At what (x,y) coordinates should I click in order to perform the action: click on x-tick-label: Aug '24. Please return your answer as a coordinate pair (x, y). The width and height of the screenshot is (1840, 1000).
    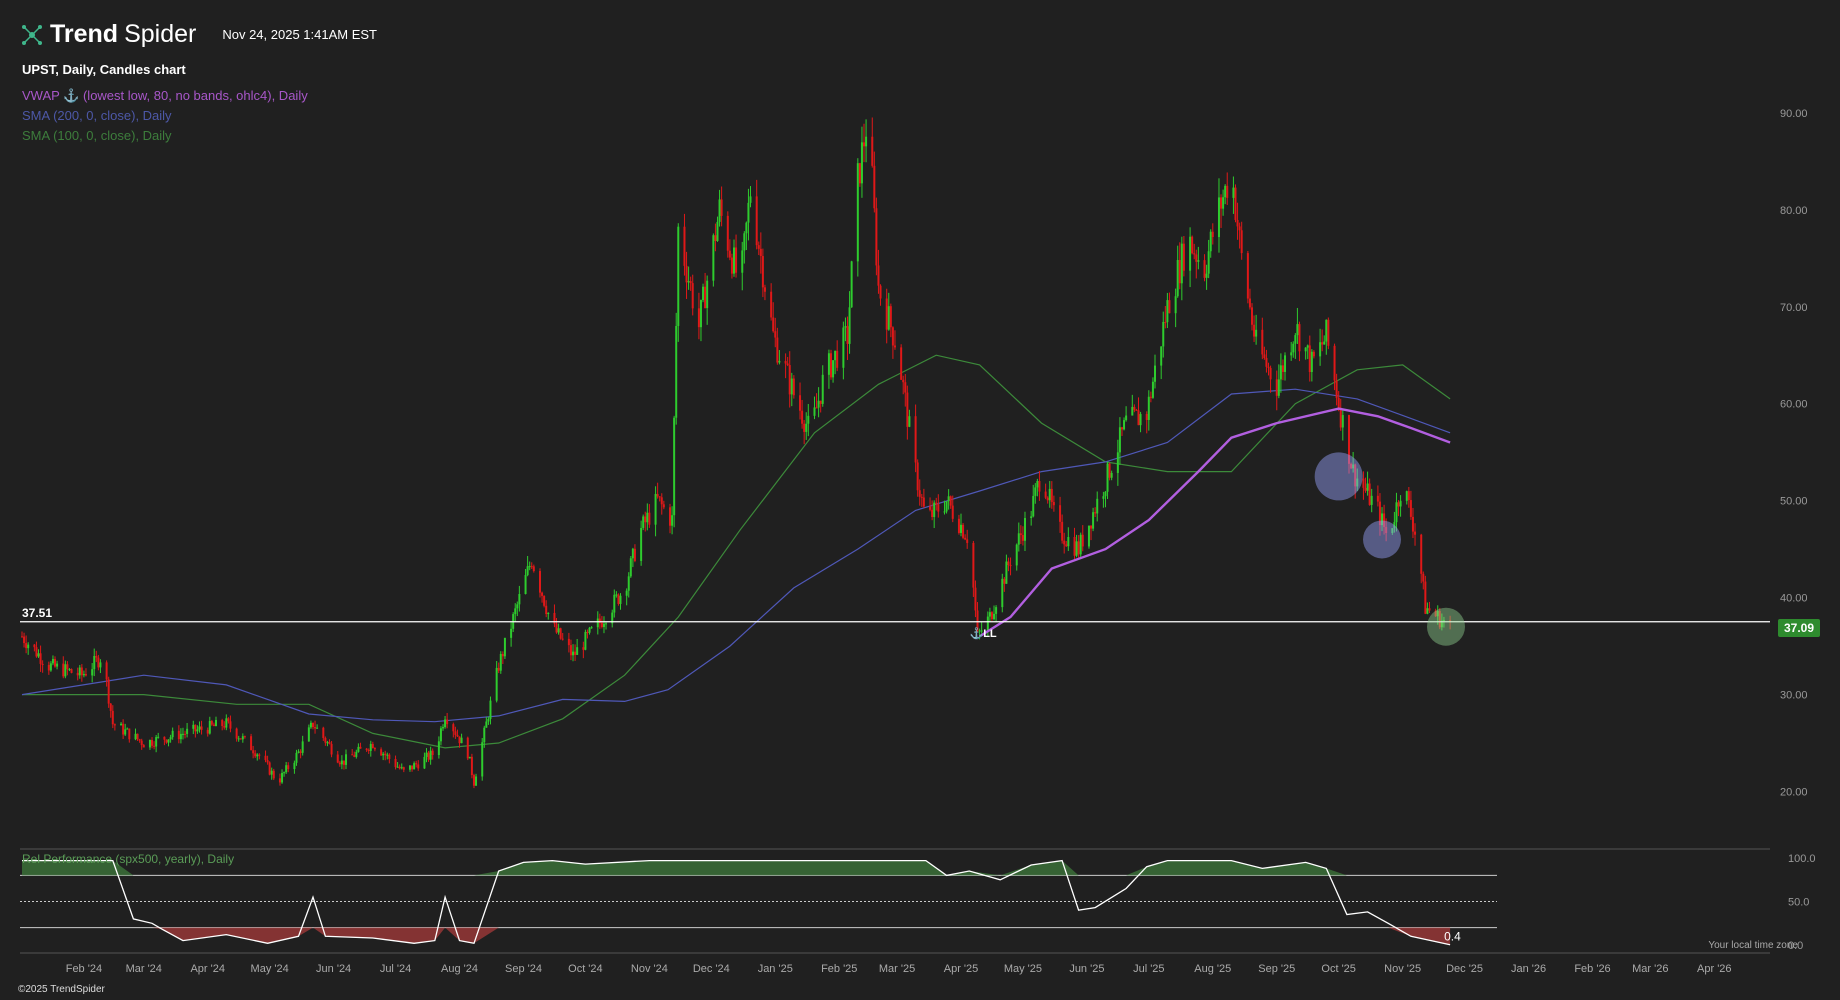
    Looking at the image, I should click on (459, 969).